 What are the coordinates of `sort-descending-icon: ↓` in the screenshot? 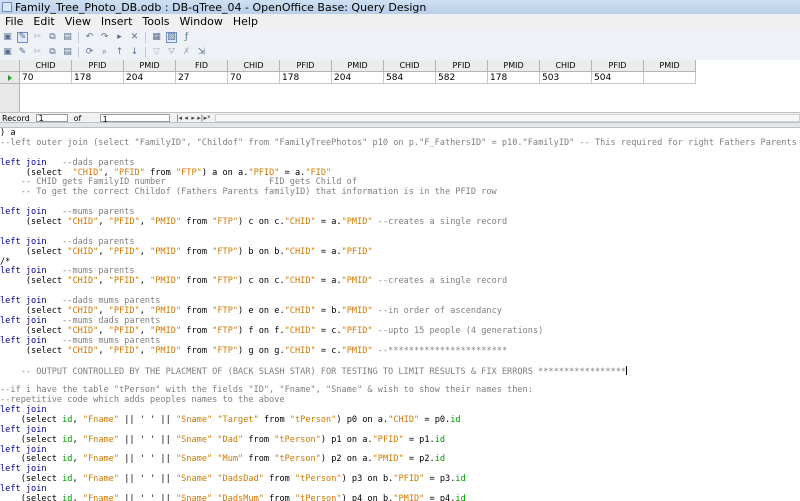 It's located at (134, 52).